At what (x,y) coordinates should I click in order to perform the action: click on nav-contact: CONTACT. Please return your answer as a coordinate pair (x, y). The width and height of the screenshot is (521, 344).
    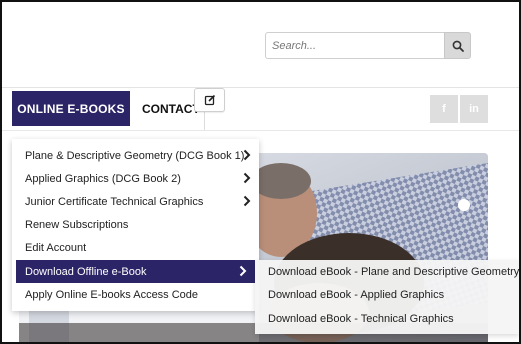
    Looking at the image, I should click on (171, 109).